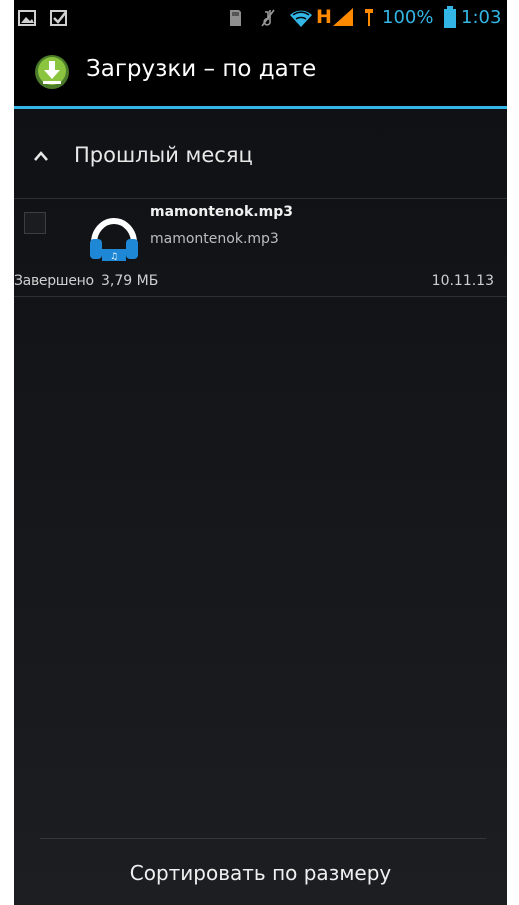 This screenshot has width=519, height=905. I want to click on headphones-audio-icon: ♫, so click(114, 240).